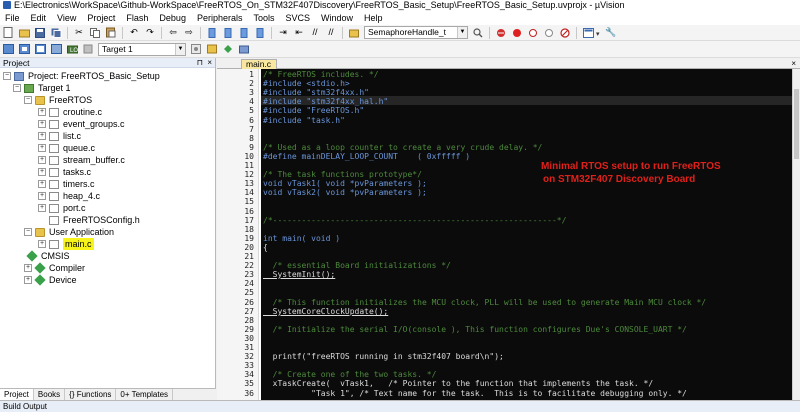 This screenshot has width=800, height=412. I want to click on tree-file: + croutine.c, so click(70, 112).